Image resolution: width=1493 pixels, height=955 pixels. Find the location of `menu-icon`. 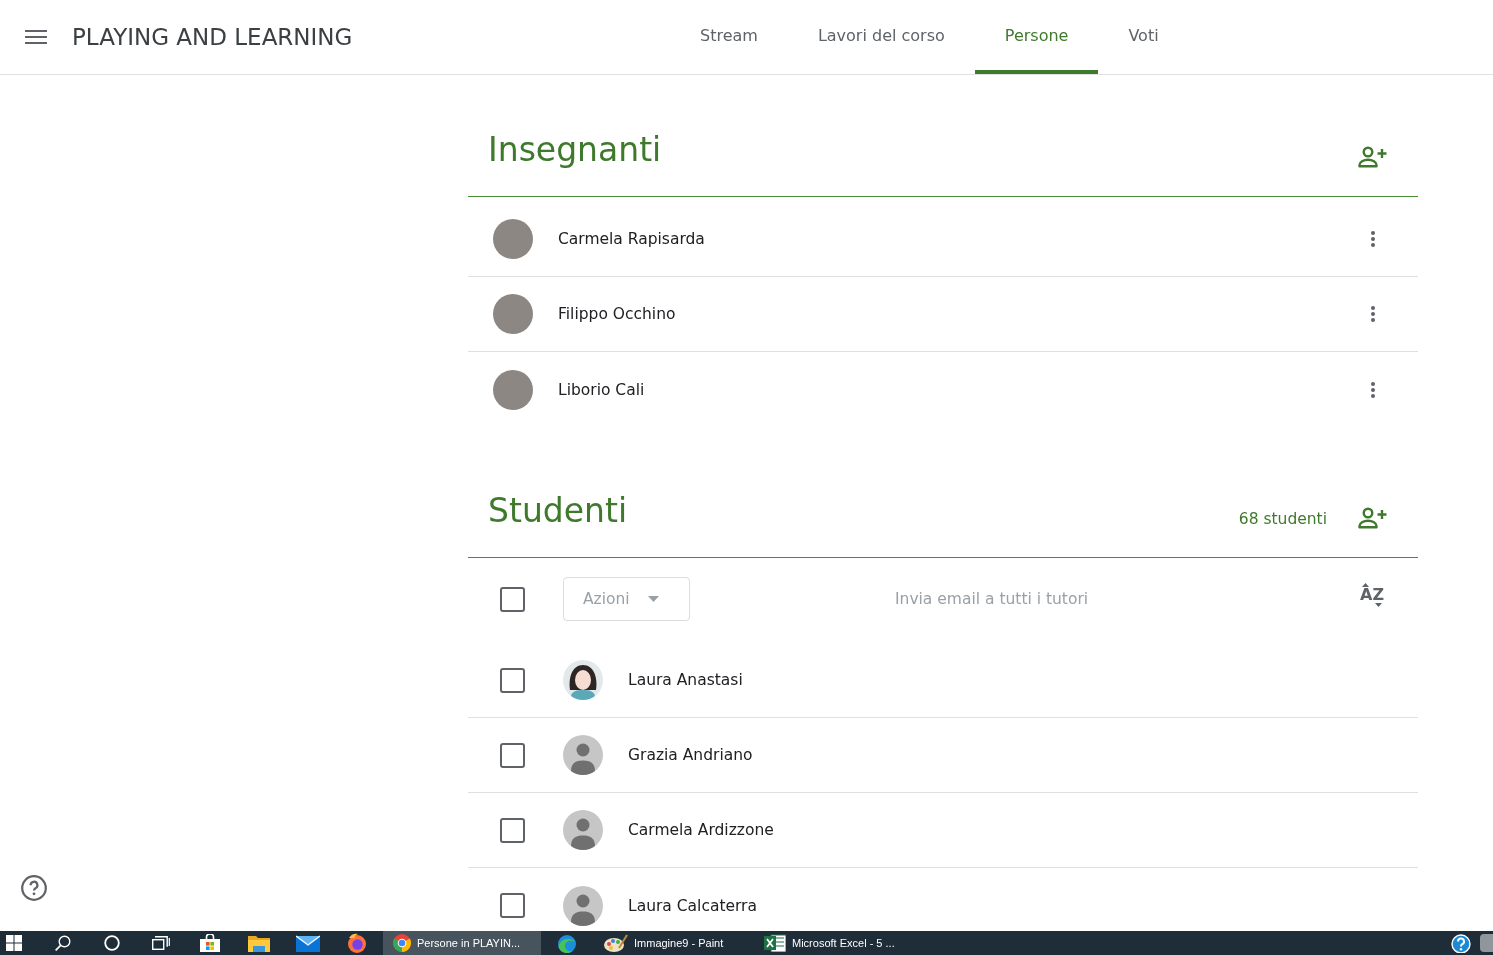

menu-icon is located at coordinates (36, 37).